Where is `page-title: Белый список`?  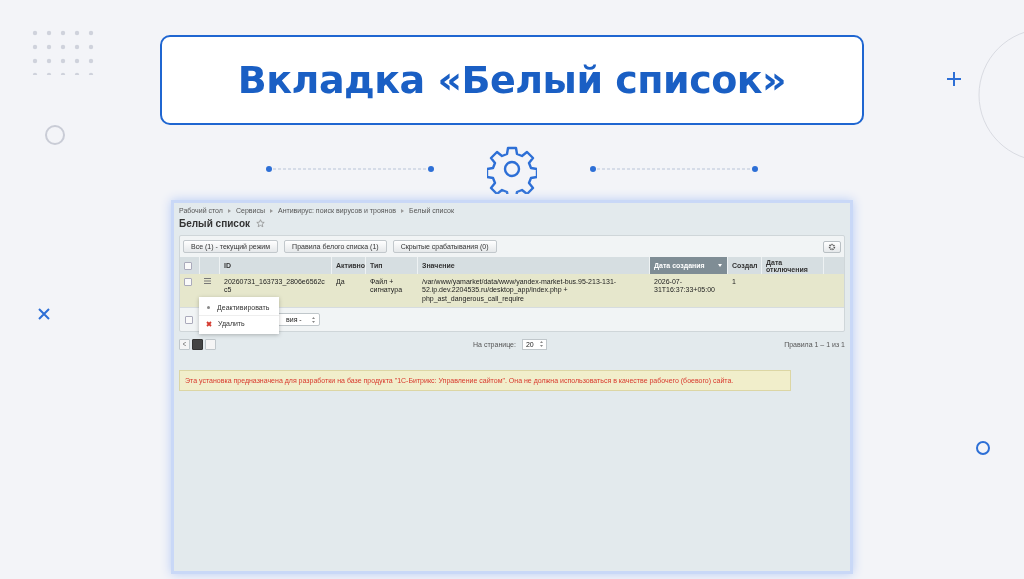 page-title: Белый список is located at coordinates (214, 223).